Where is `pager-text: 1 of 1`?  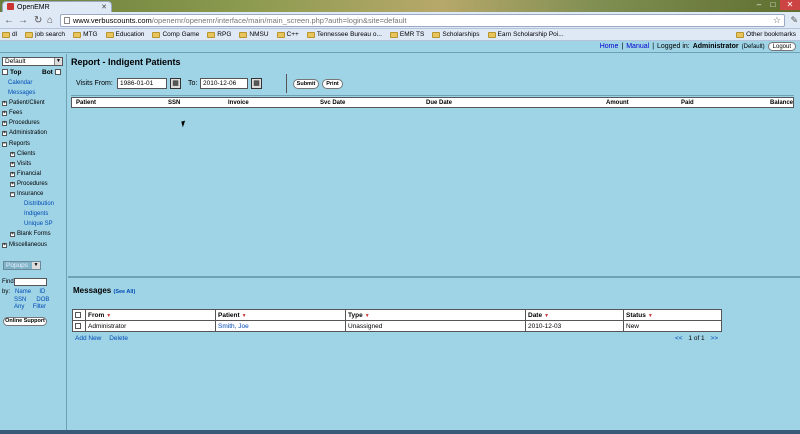 pager-text: 1 of 1 is located at coordinates (696, 338).